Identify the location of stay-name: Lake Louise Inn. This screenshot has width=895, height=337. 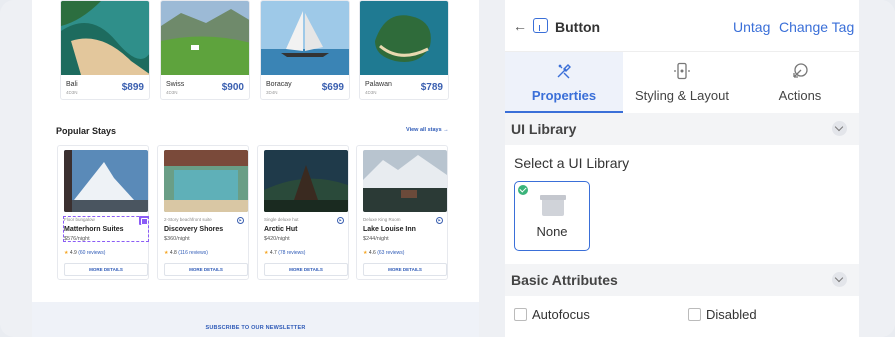
(389, 229).